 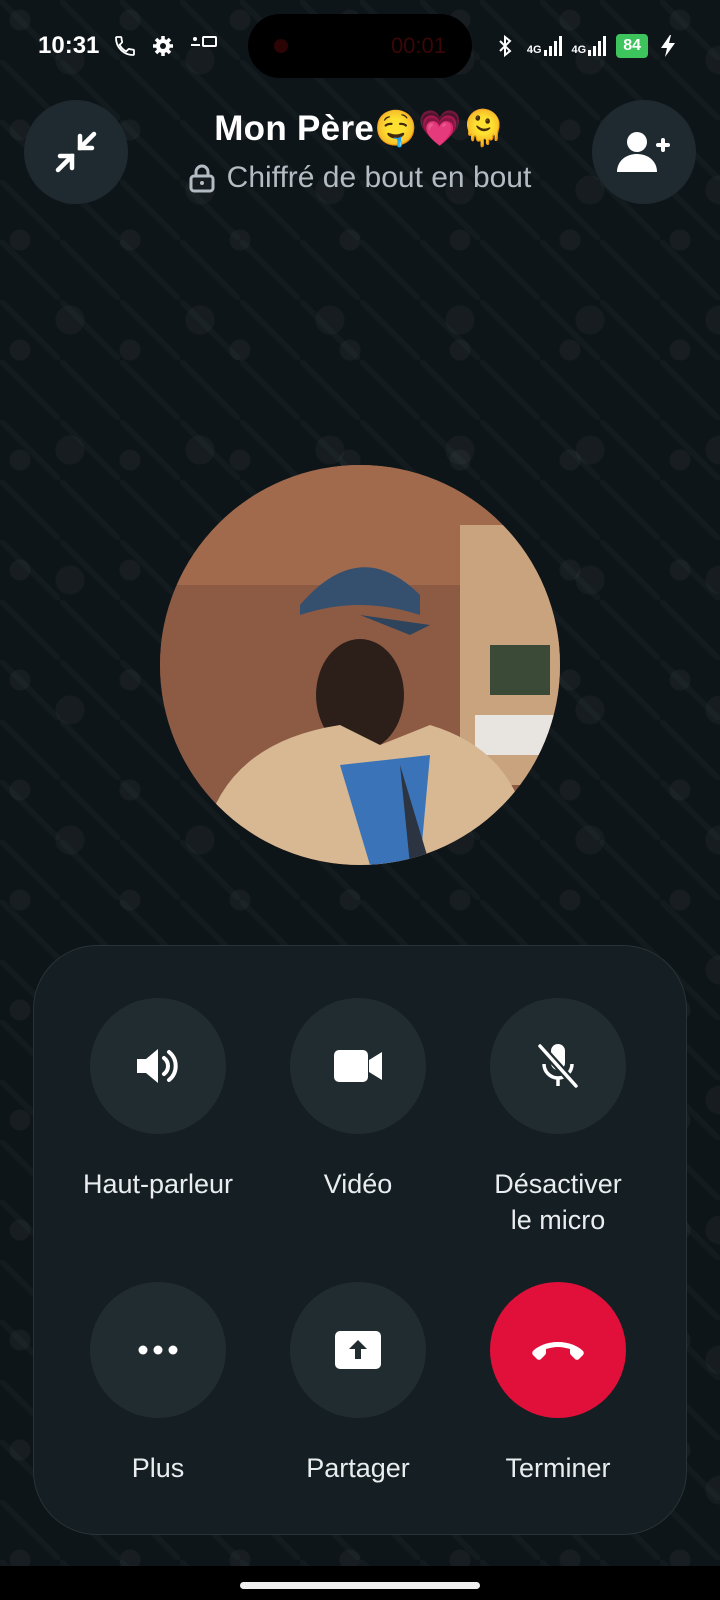 What do you see at coordinates (358, 1184) in the screenshot?
I see `video-label: Vidéo` at bounding box center [358, 1184].